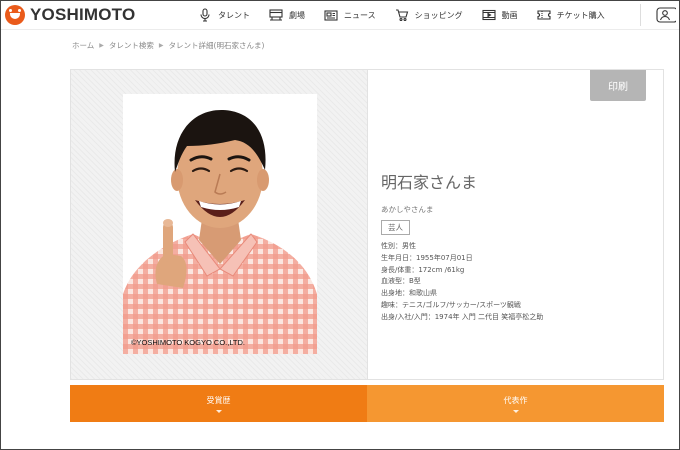  What do you see at coordinates (83, 14) in the screenshot?
I see `logo-text: YOSHIMOTO` at bounding box center [83, 14].